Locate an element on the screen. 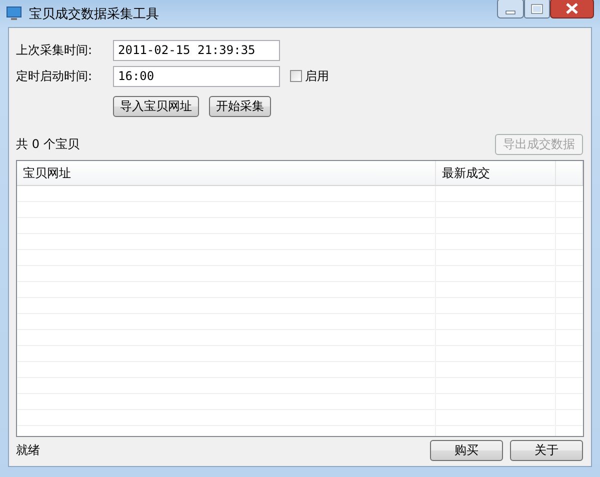 The width and height of the screenshot is (600, 477). input-field: 16:00 is located at coordinates (196, 76).